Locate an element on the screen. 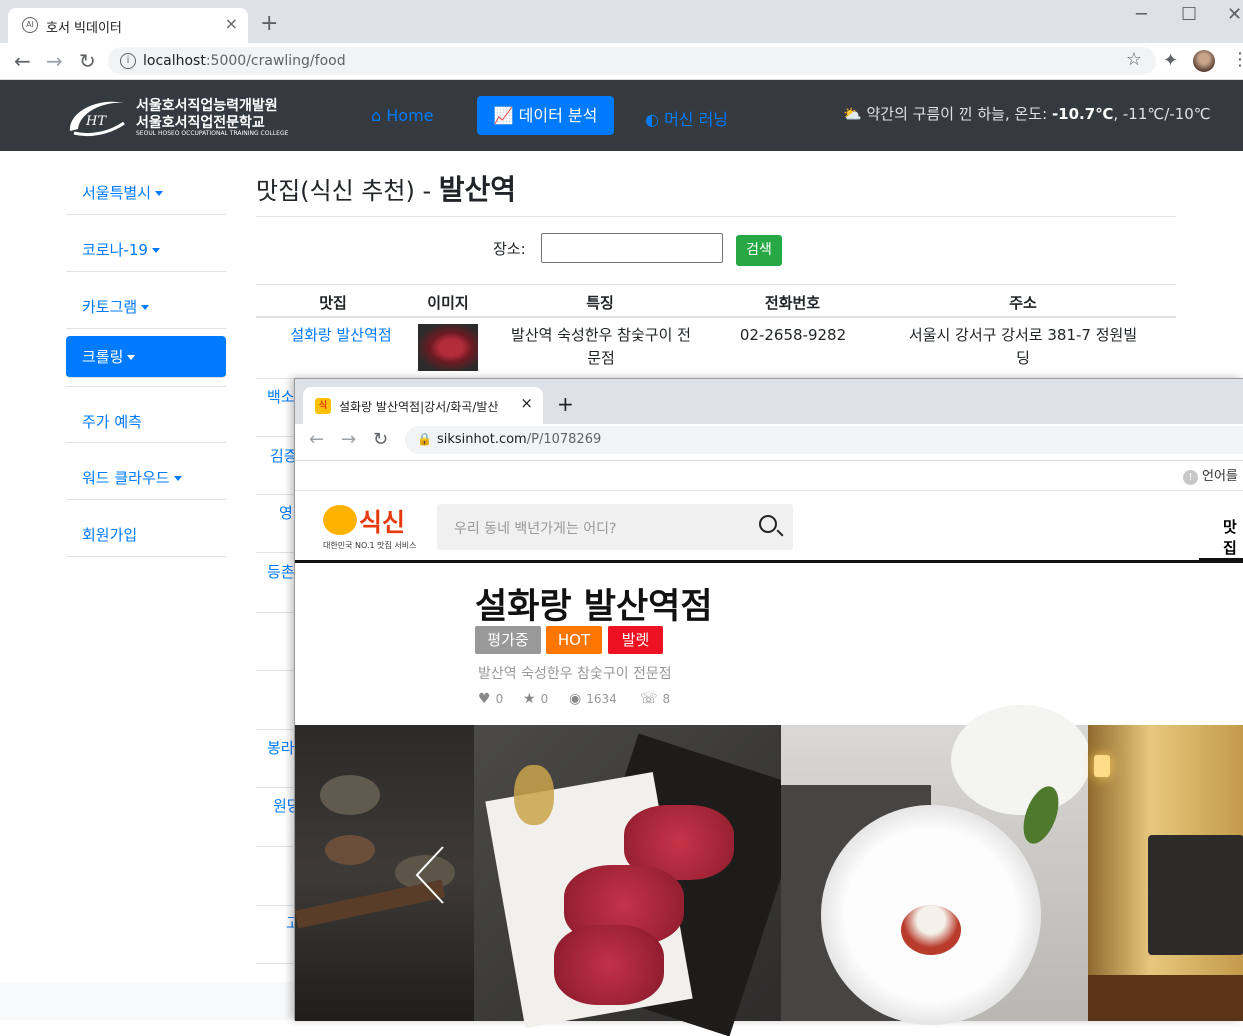  carousel-prev-arrow-icon is located at coordinates (430, 875).